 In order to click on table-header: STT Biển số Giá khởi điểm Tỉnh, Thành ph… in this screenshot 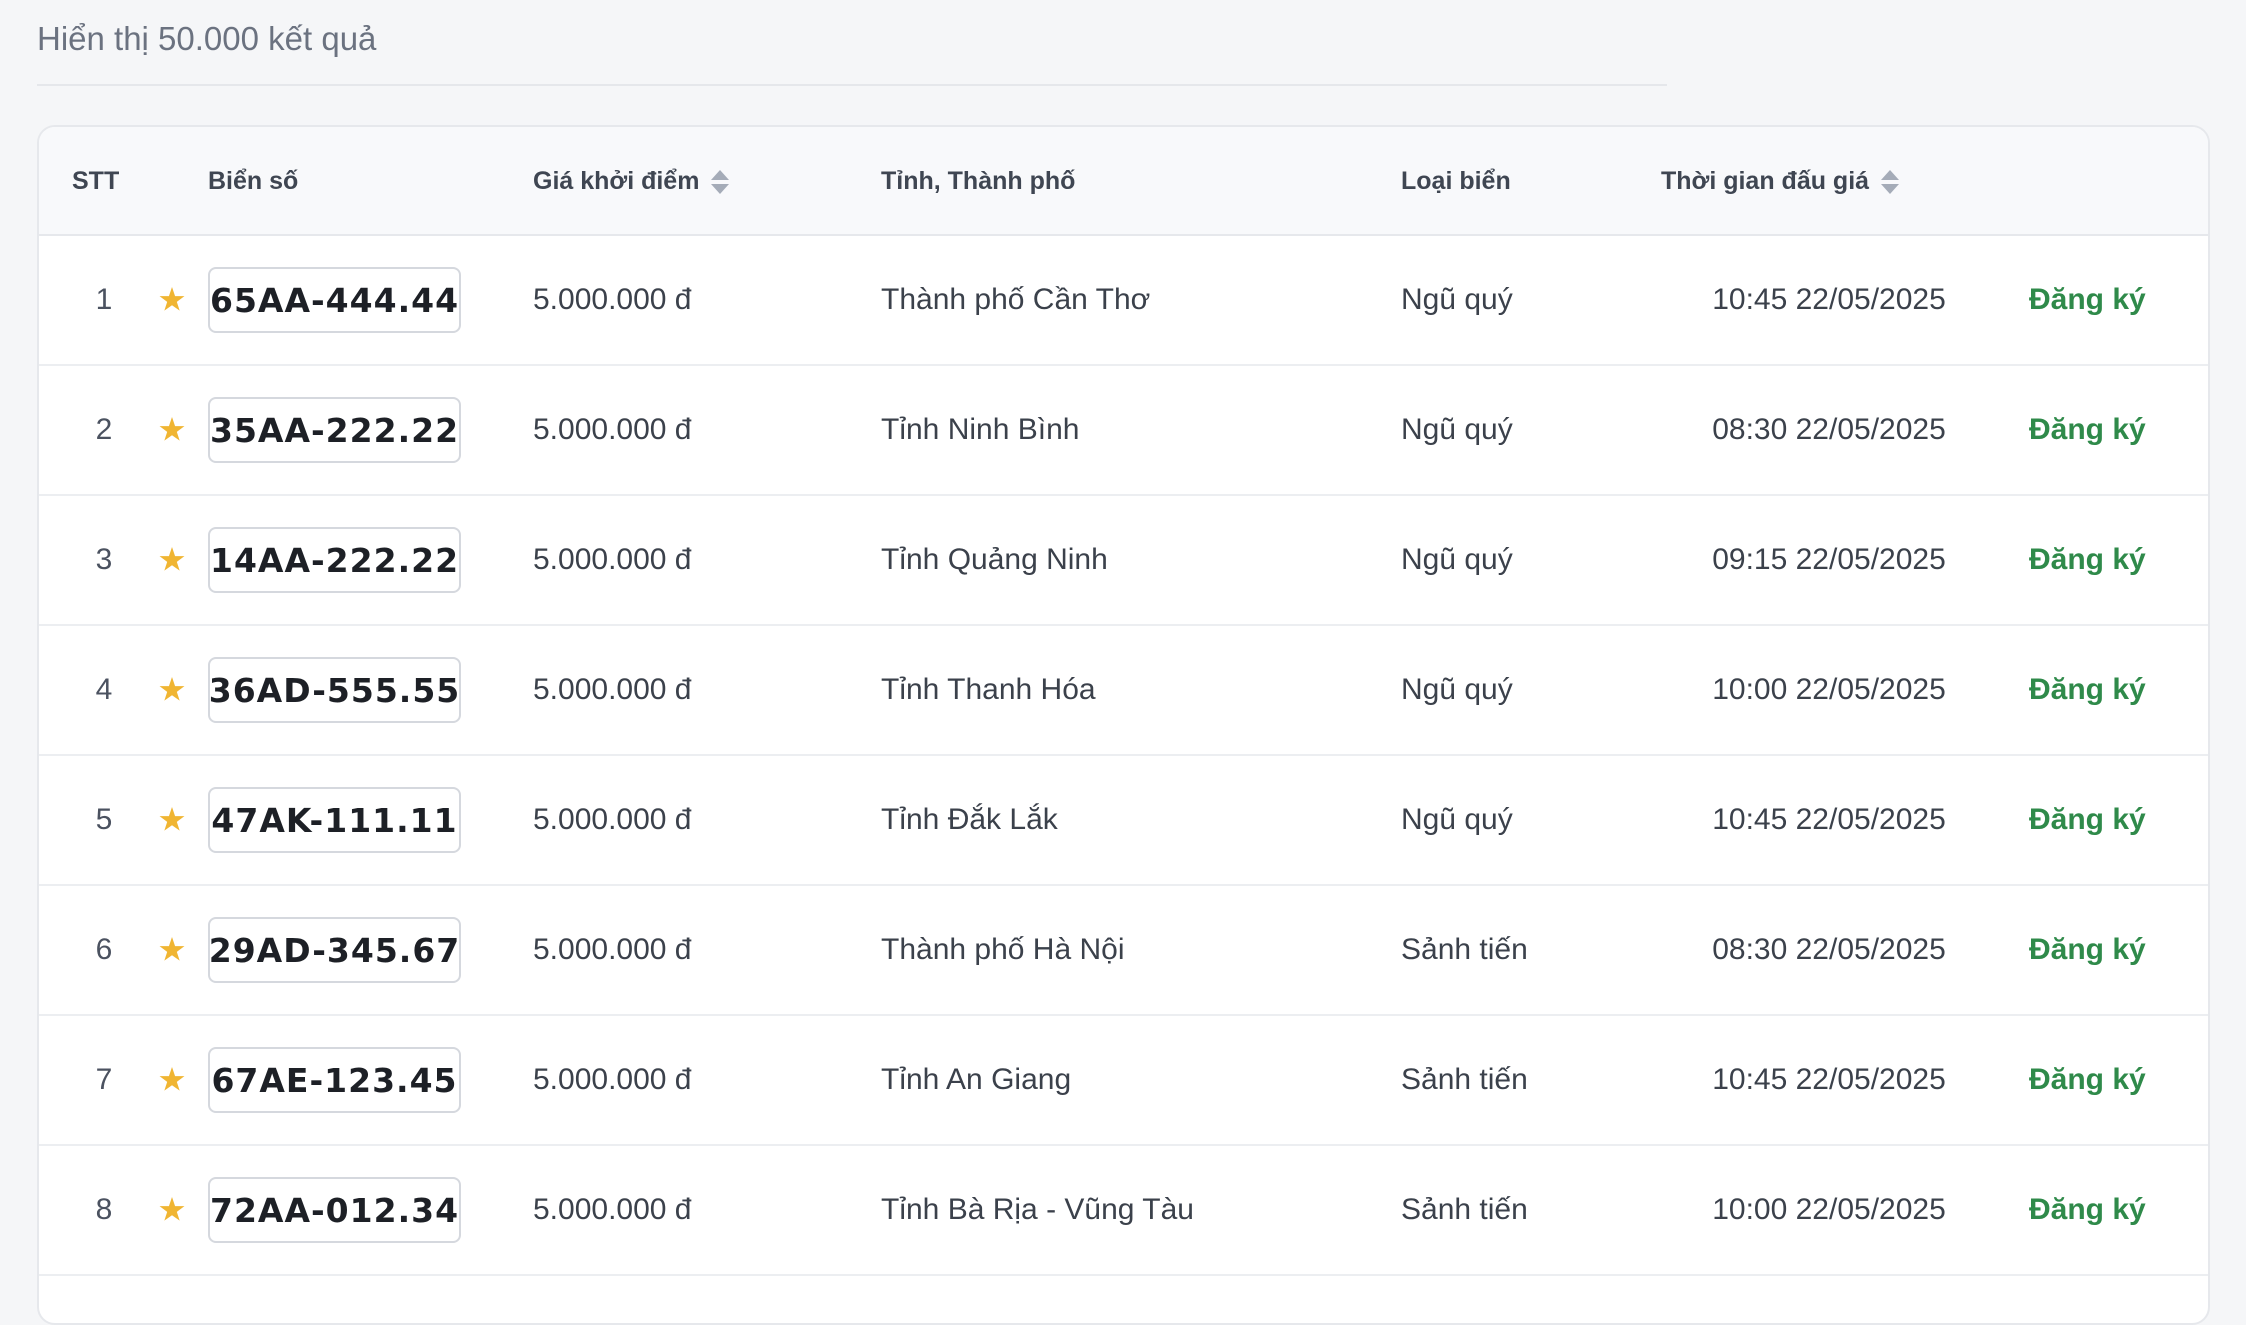, I will do `click(1123, 181)`.